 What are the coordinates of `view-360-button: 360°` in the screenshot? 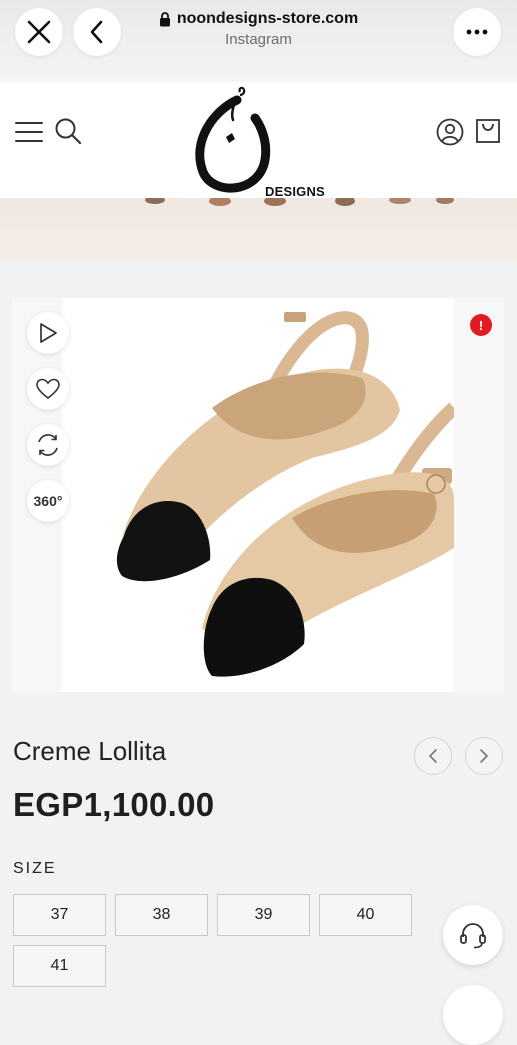 It's located at (48, 501).